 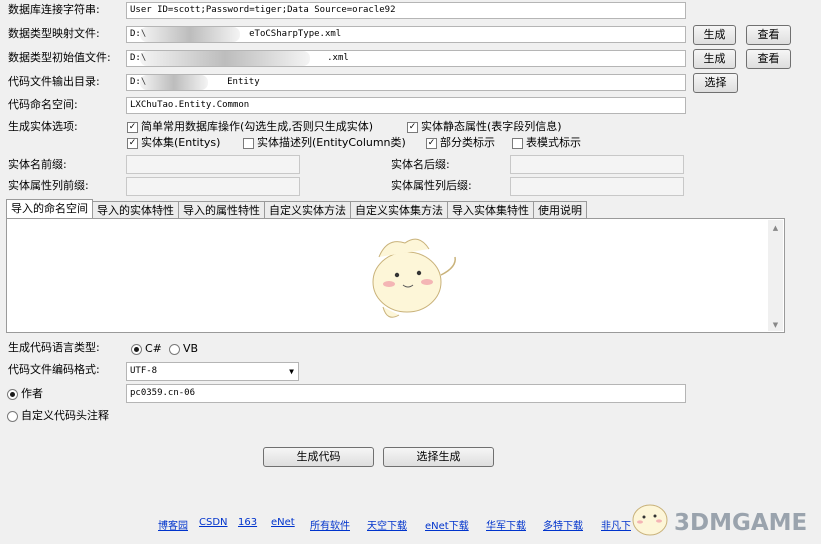 What do you see at coordinates (553, 142) in the screenshot?
I see `option-label: 表模式标示` at bounding box center [553, 142].